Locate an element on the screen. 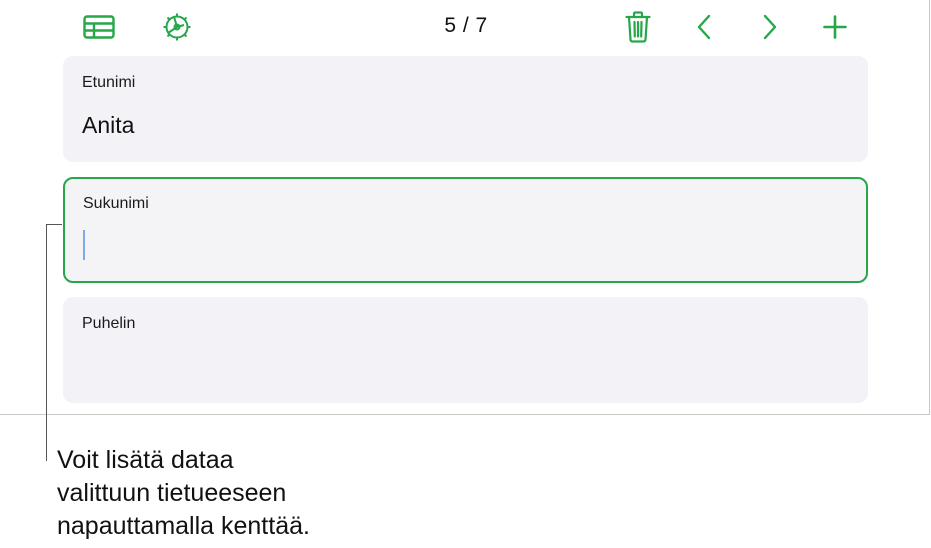 The height and width of the screenshot is (548, 931). field-label: Sukunimi is located at coordinates (116, 203).